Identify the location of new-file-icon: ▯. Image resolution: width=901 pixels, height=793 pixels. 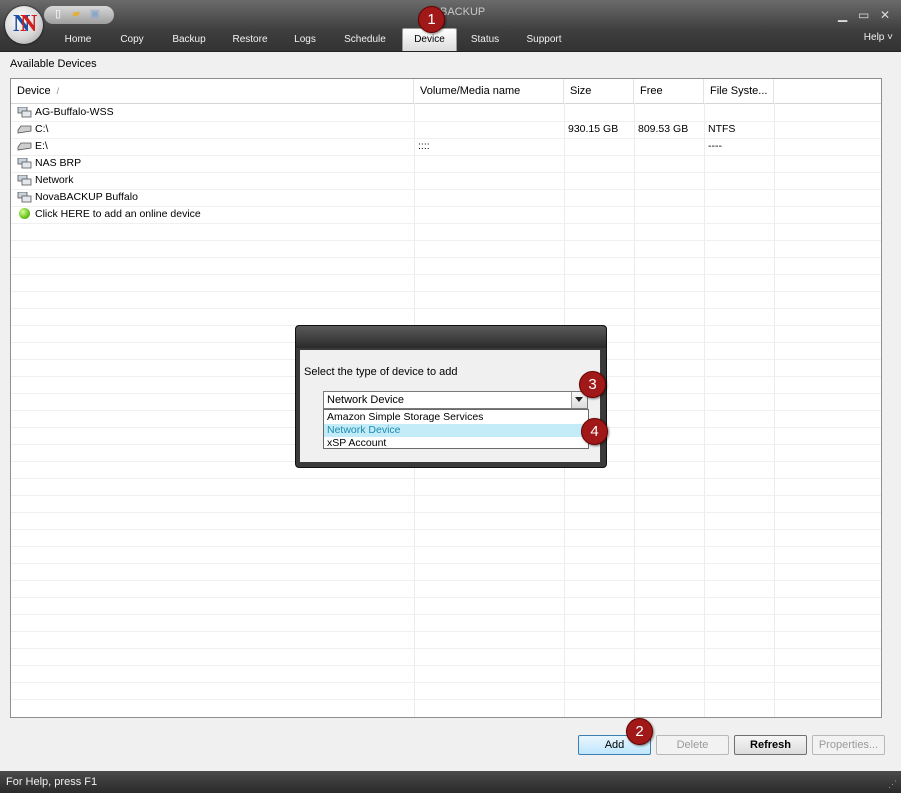
(58, 14).